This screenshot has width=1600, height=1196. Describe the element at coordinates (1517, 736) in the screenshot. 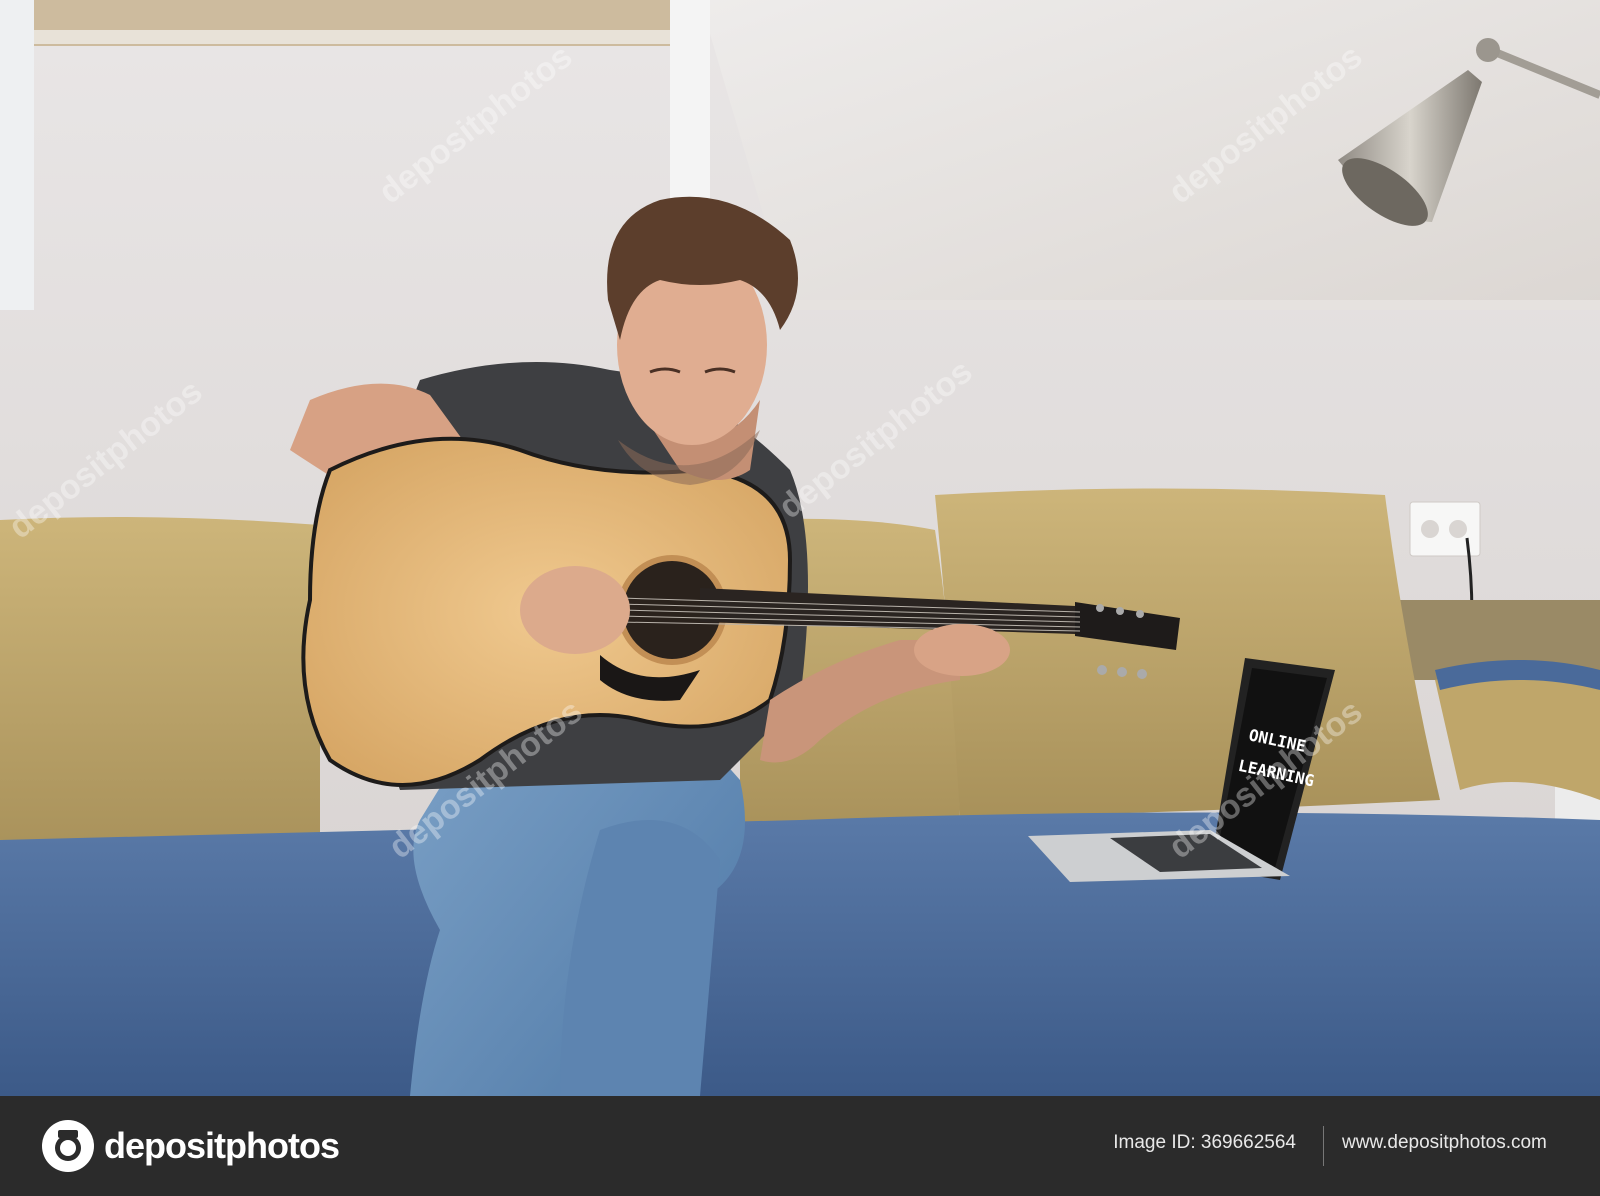

I see `sofa-armrest` at that location.